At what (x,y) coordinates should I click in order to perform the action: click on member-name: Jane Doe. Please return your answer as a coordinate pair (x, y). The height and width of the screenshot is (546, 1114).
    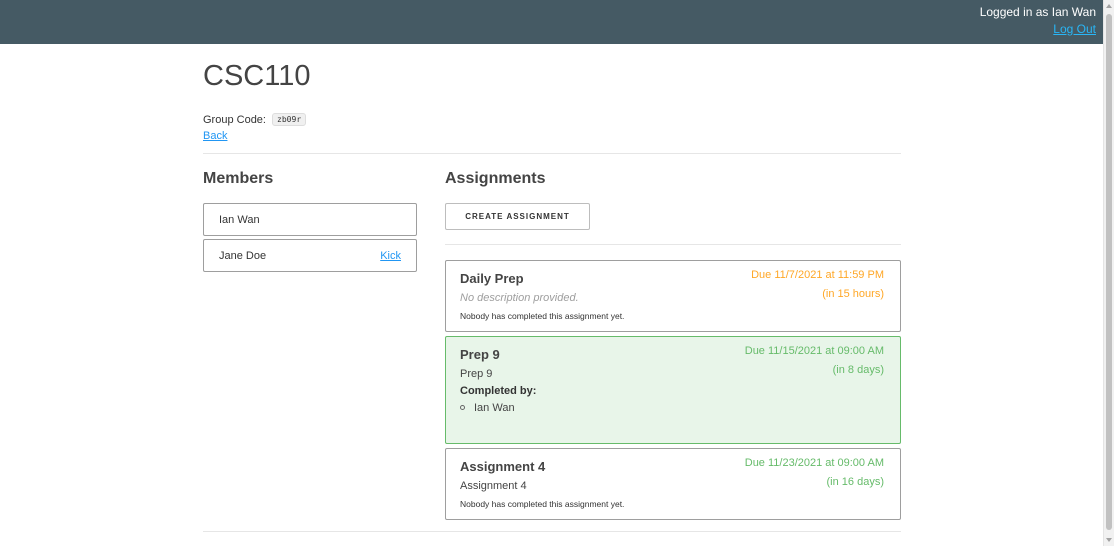
    Looking at the image, I should click on (243, 256).